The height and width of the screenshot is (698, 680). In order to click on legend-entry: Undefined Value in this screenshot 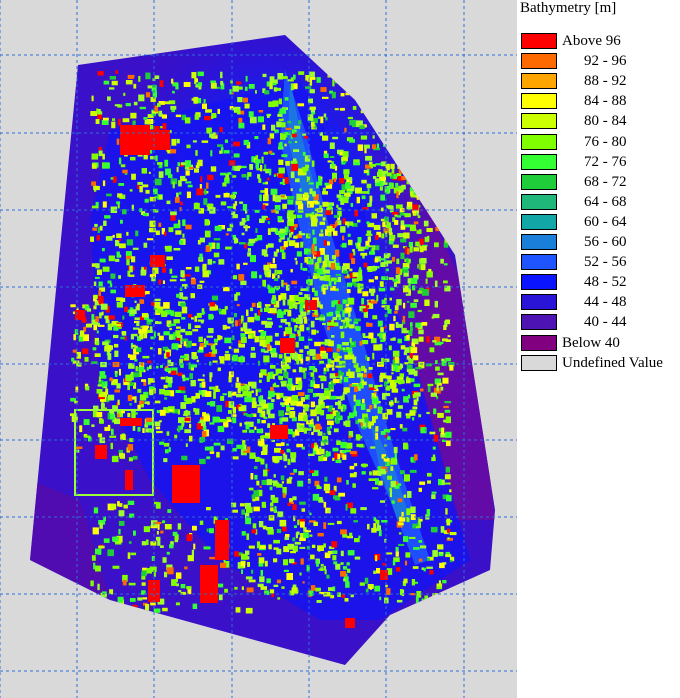, I will do `click(600, 364)`.